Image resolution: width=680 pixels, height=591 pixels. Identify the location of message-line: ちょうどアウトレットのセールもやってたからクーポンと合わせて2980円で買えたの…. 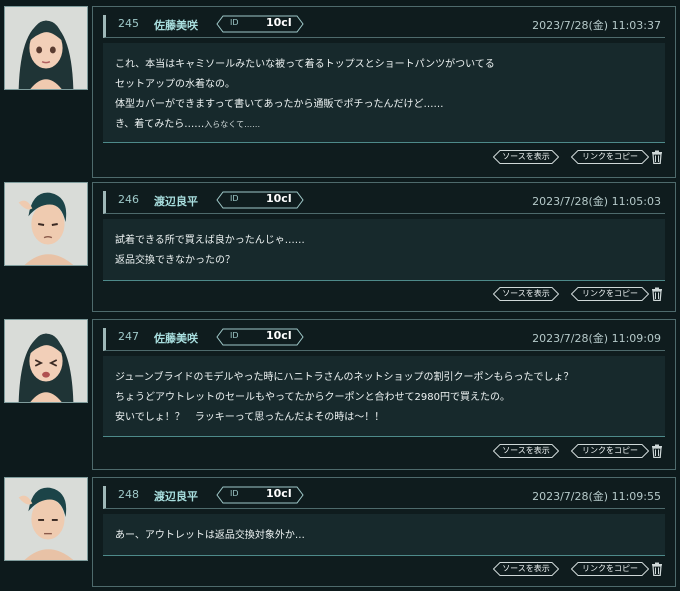
(312, 397).